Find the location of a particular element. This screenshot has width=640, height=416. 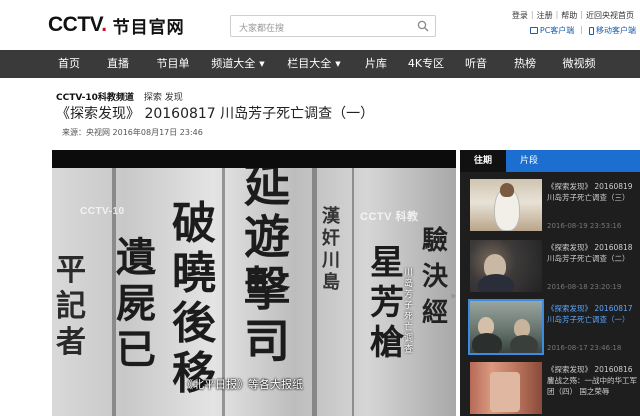

nav-label: 4K专区 is located at coordinates (426, 63).